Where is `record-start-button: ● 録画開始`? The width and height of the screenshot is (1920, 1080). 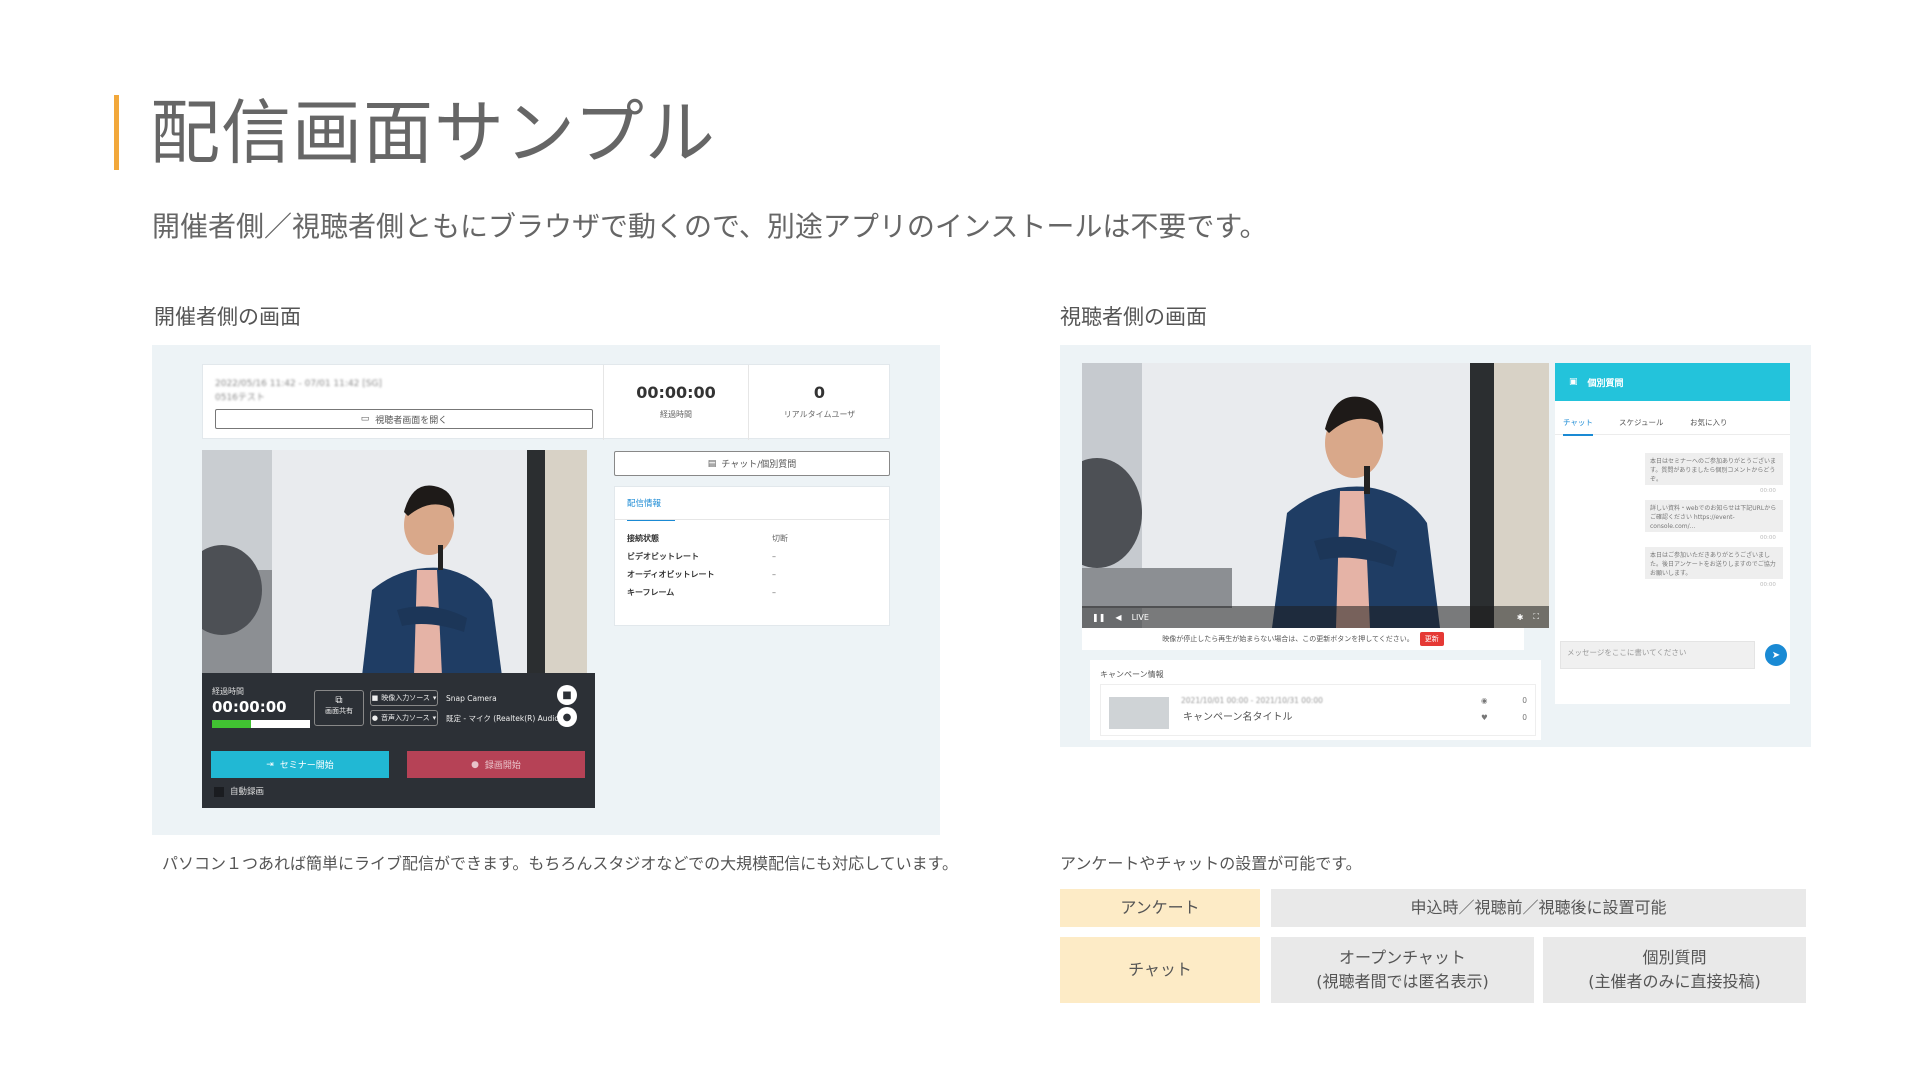
record-start-button: ● 録画開始 is located at coordinates (496, 764).